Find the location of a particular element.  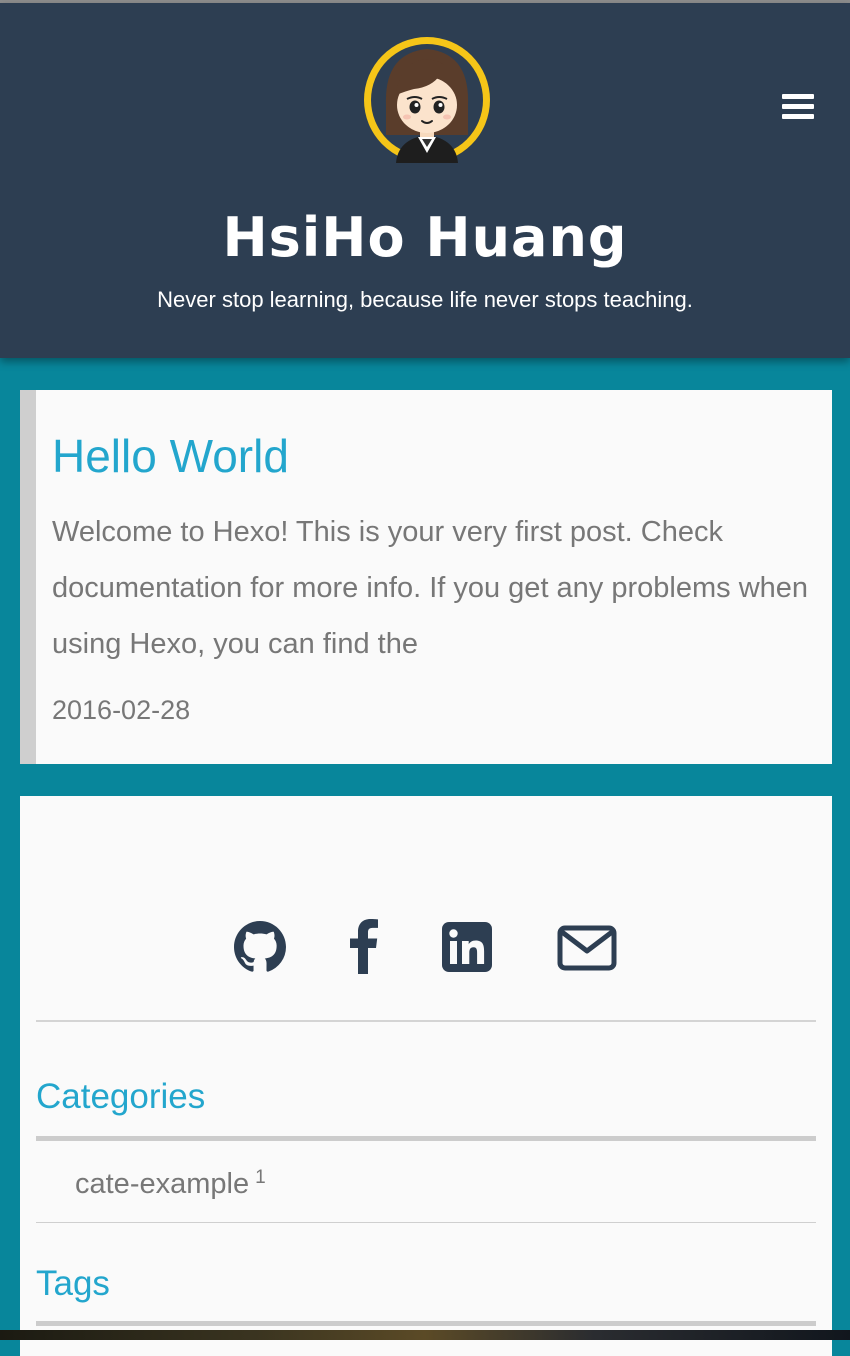

site-title: HsiHo Huang is located at coordinates (425, 238).